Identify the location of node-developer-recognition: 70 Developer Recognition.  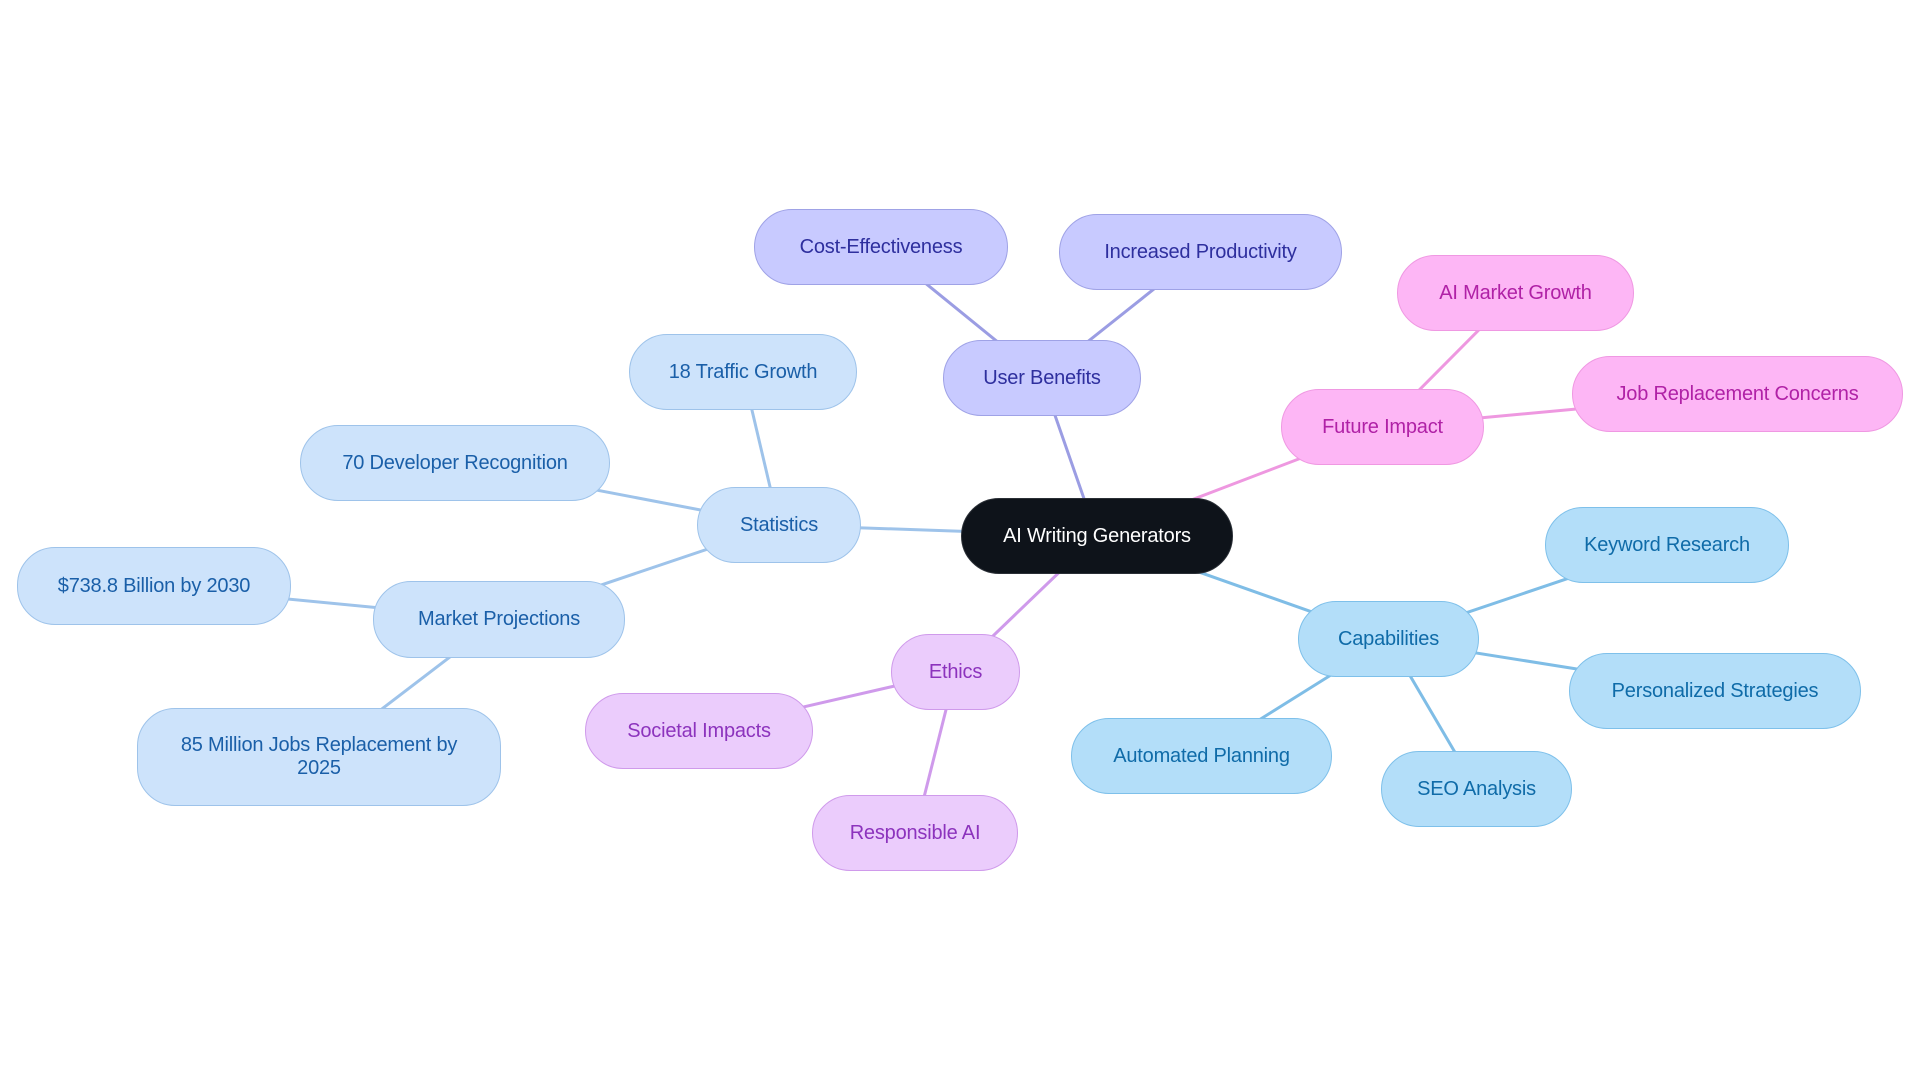
(455, 463).